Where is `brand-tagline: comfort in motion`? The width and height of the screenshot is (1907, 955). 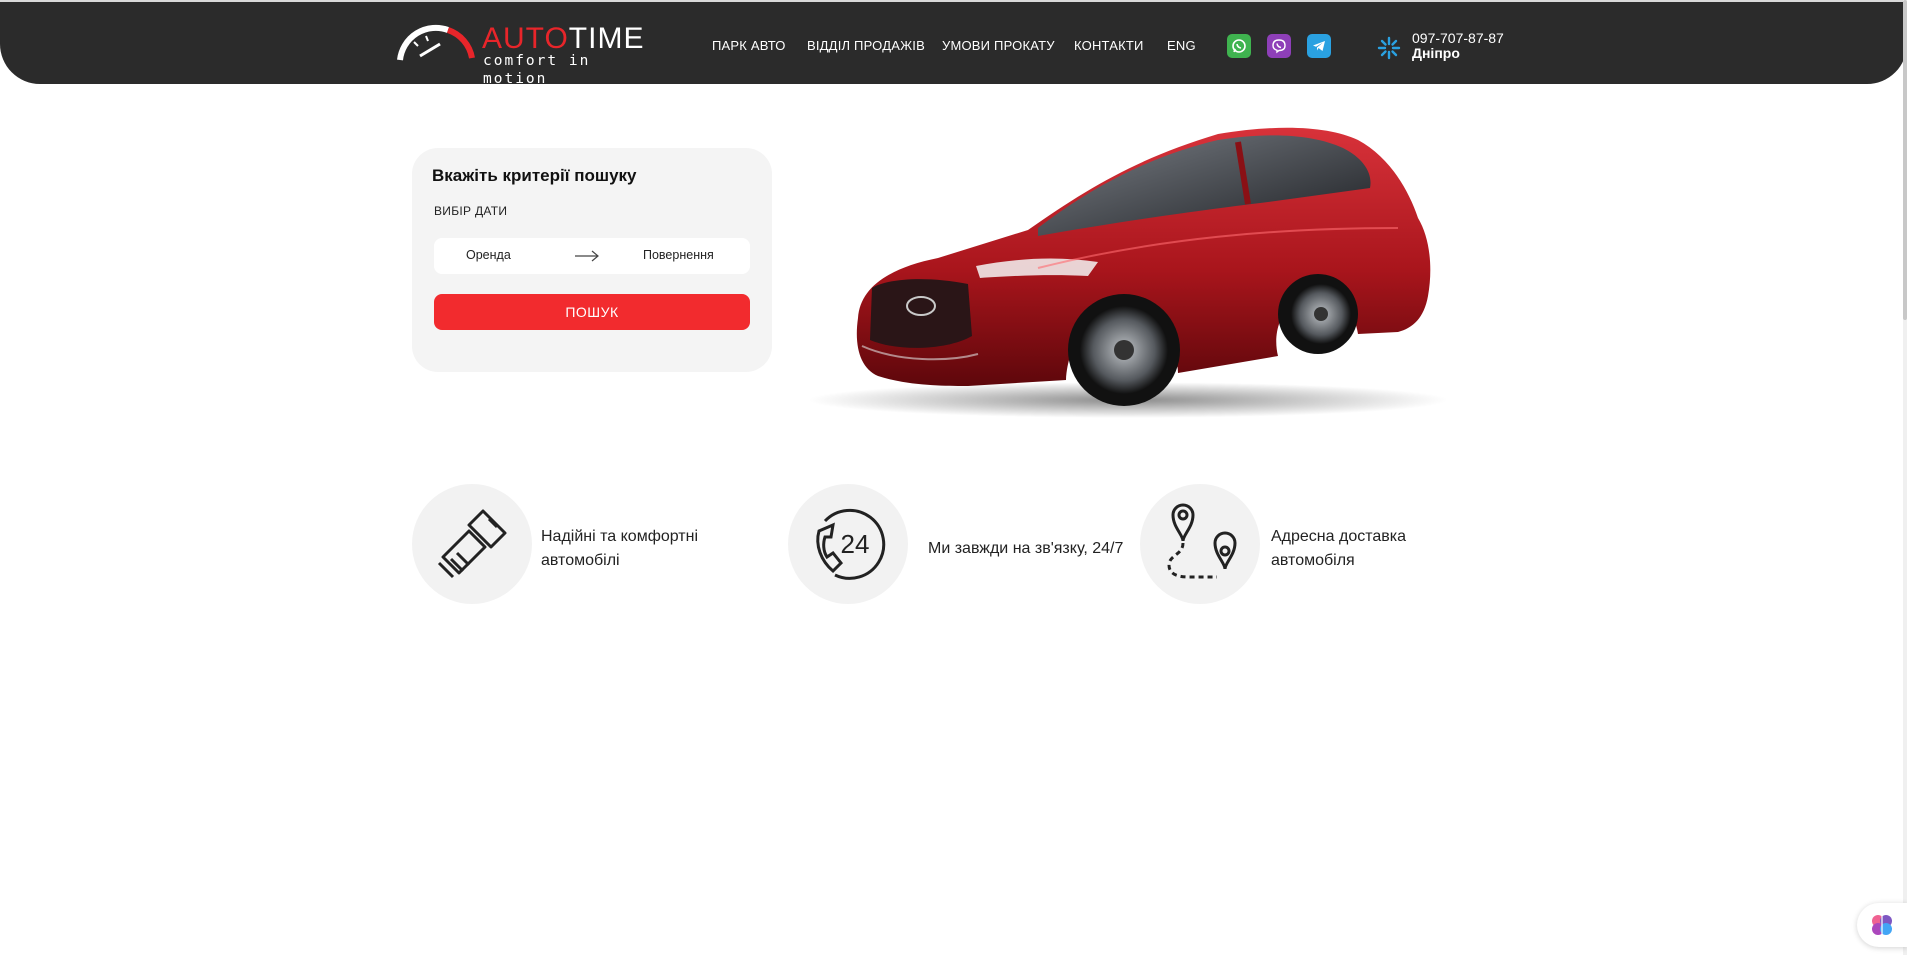
brand-tagline: comfort in motion is located at coordinates (537, 70).